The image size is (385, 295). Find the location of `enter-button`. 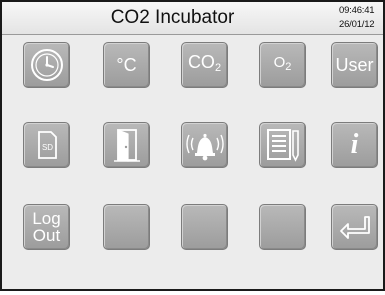

enter-button is located at coordinates (354, 227).